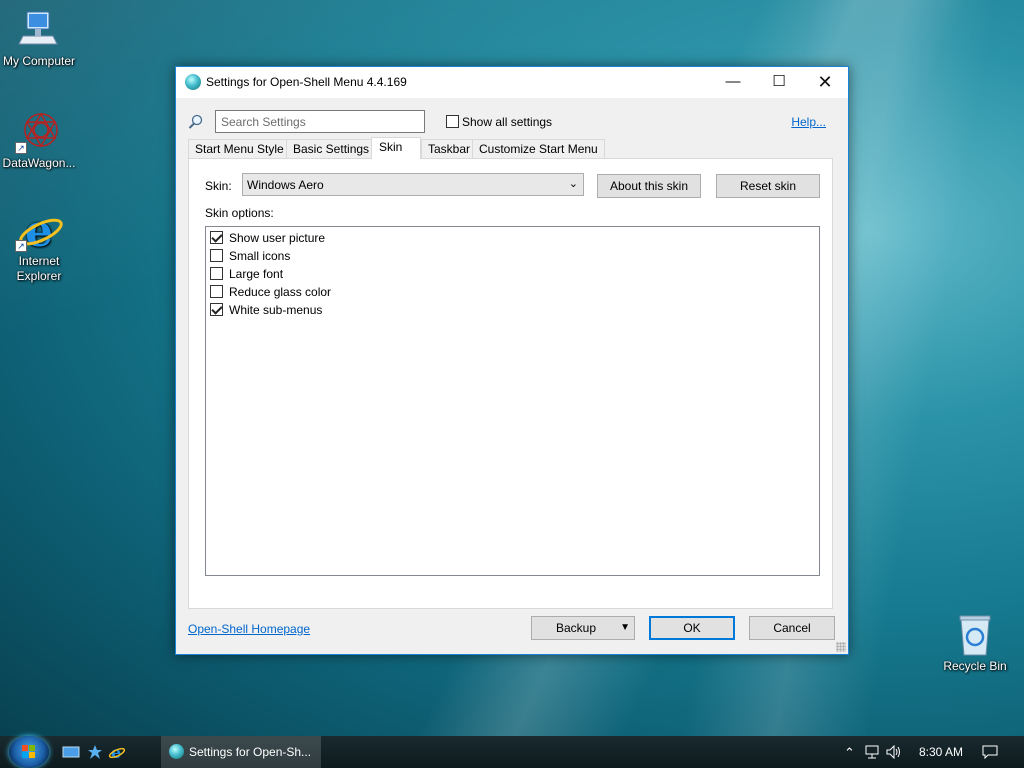 The width and height of the screenshot is (1024, 768). I want to click on backup-button: Backup ▼, so click(583, 628).